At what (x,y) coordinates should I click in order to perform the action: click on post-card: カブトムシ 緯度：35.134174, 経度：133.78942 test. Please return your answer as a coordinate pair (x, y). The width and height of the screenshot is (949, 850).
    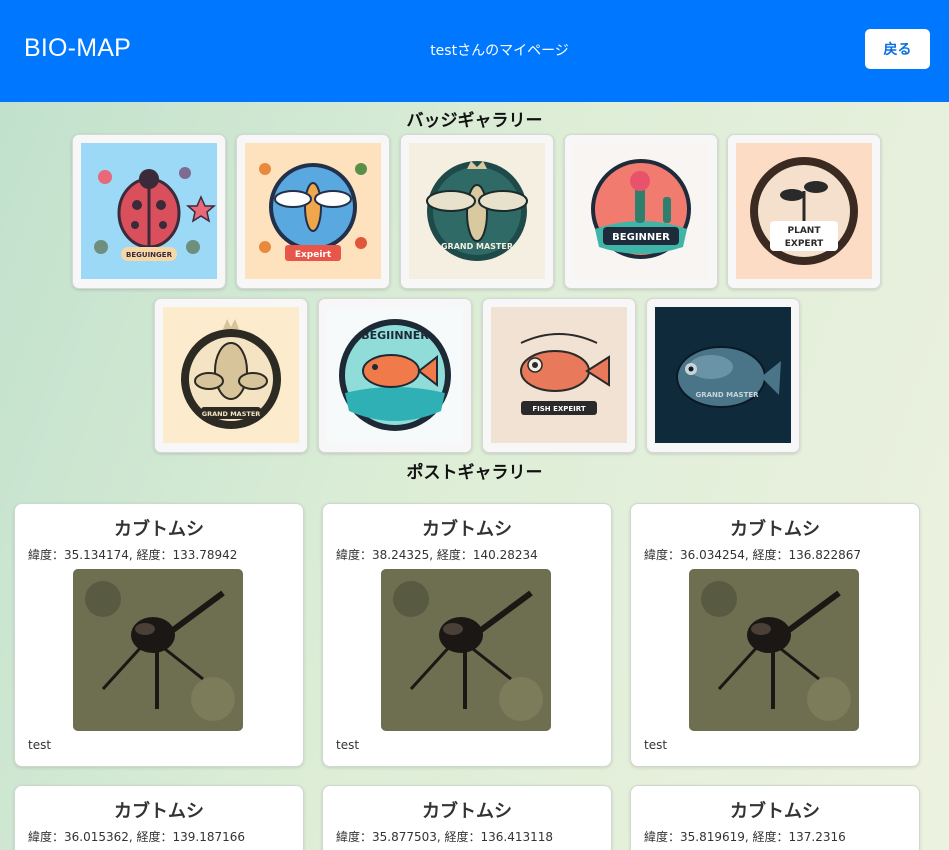
    Looking at the image, I should click on (159, 635).